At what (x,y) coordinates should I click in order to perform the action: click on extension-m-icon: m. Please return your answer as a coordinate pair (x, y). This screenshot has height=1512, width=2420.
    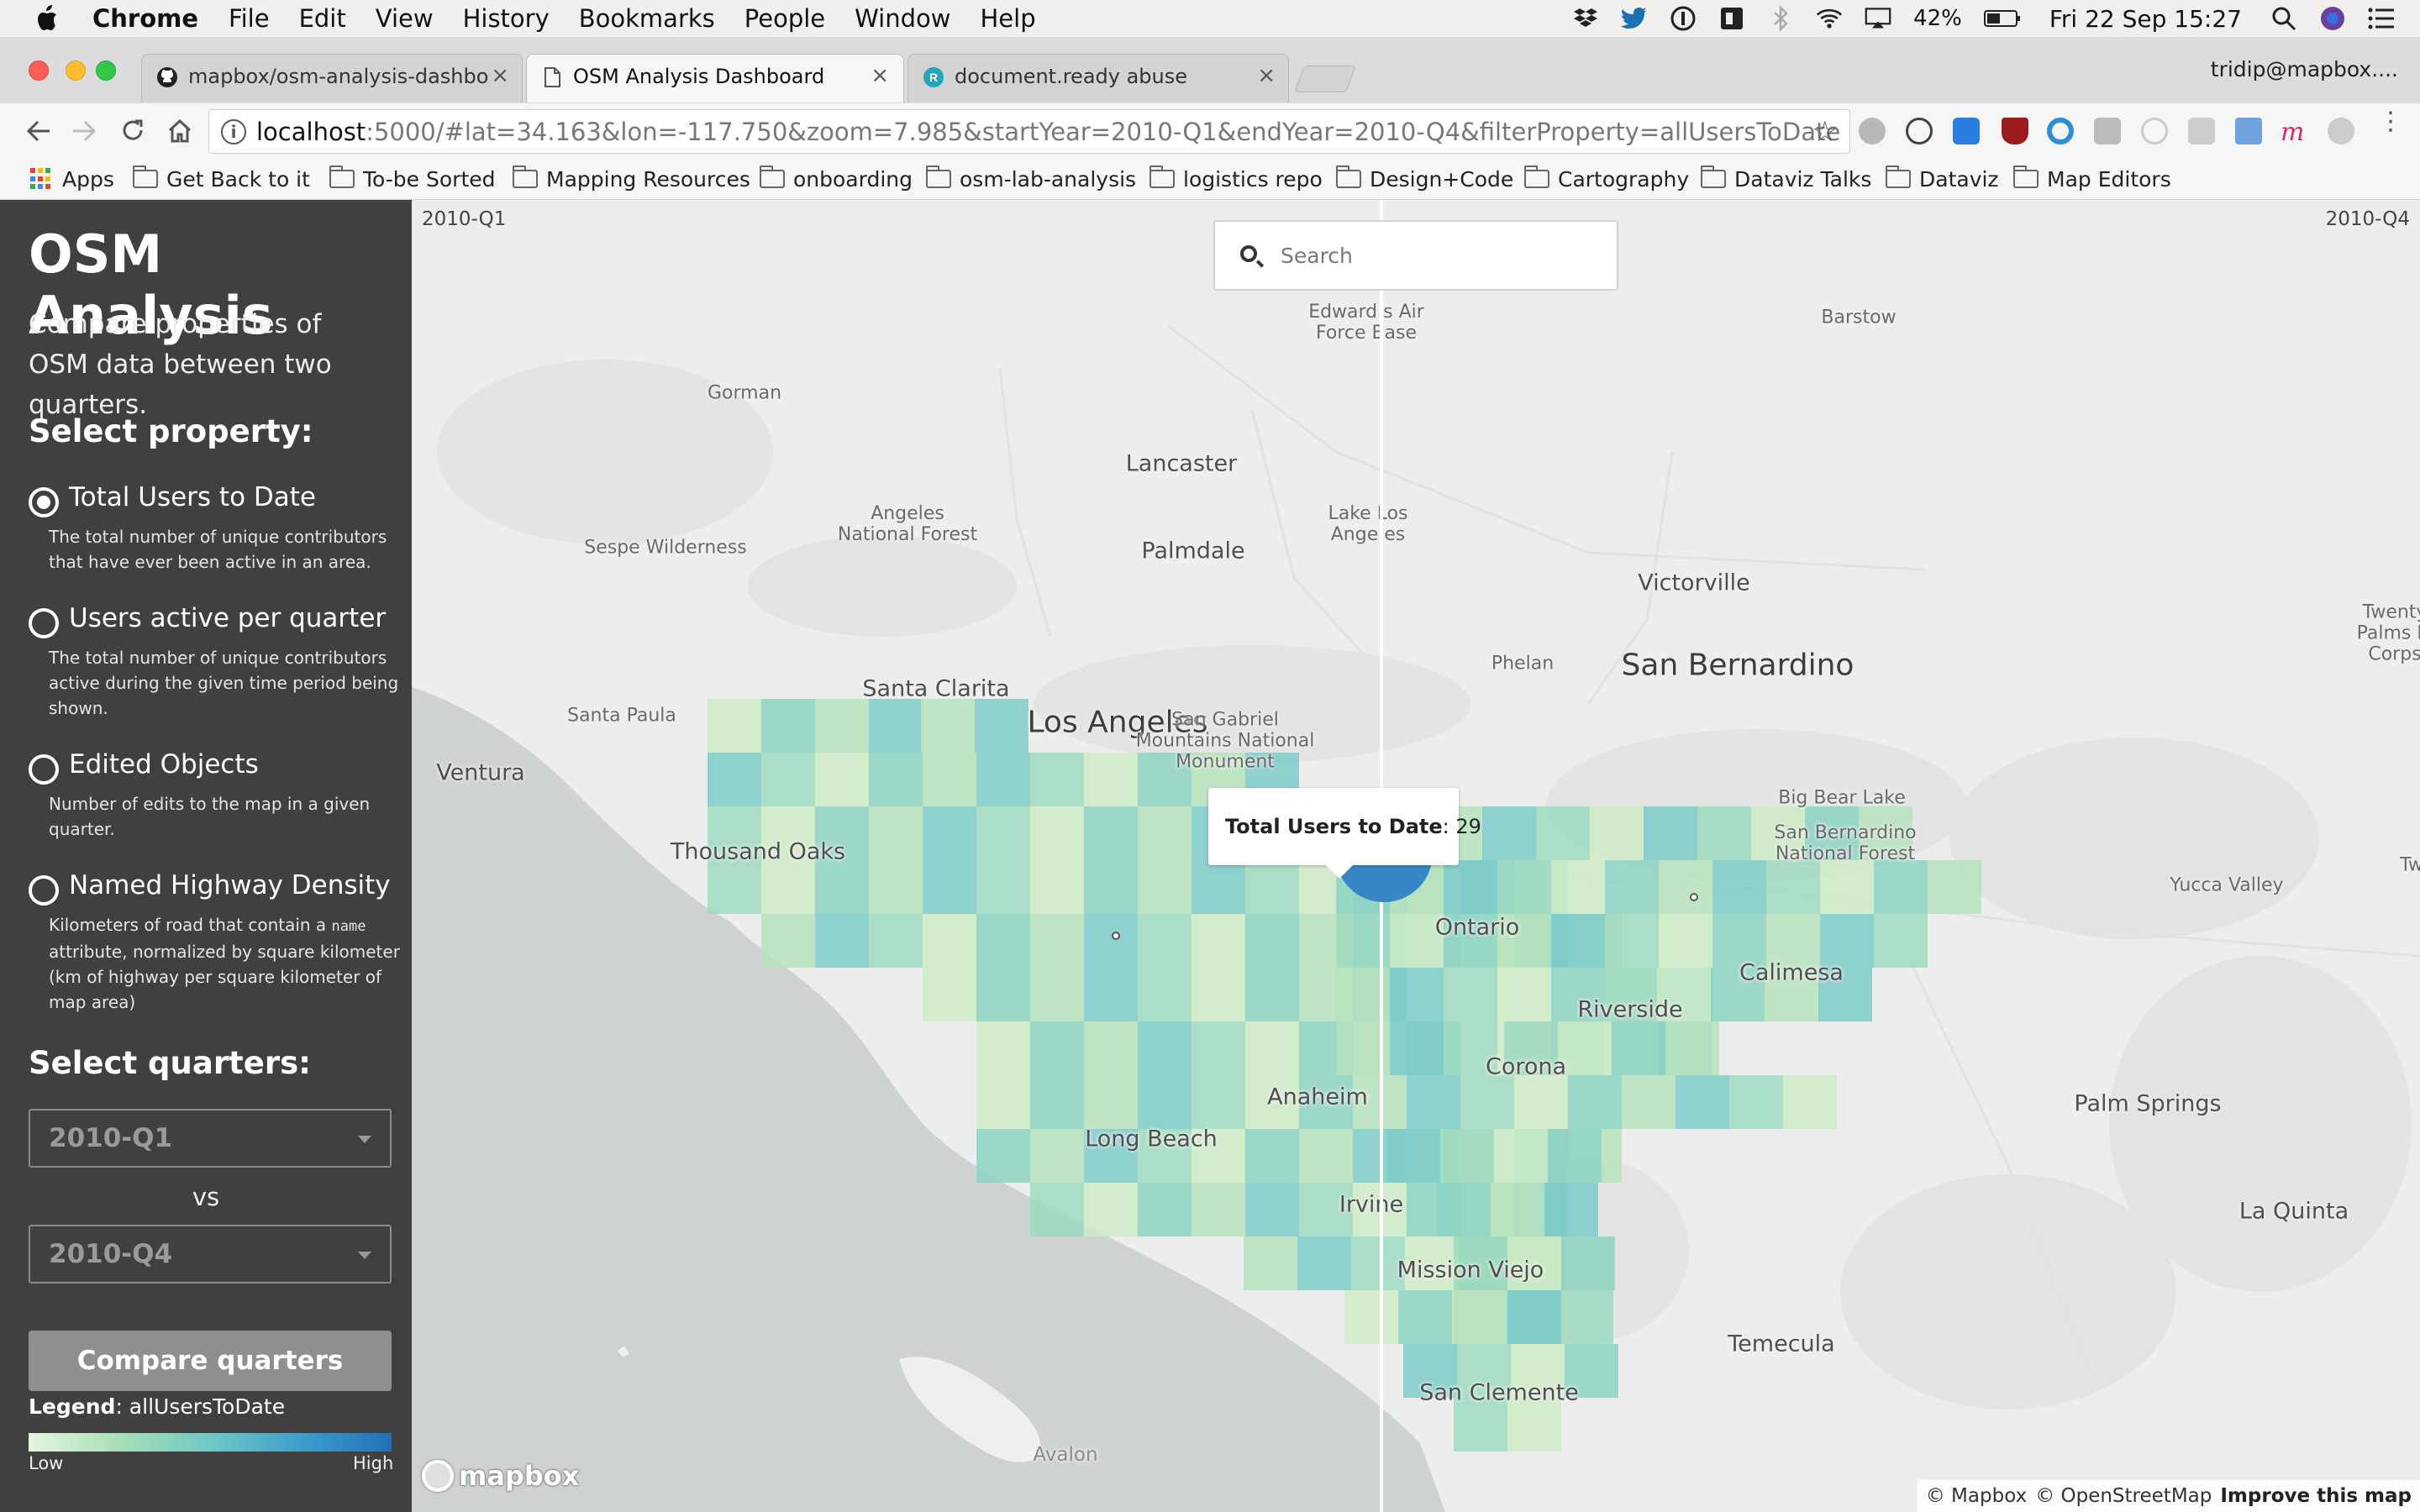
    Looking at the image, I should click on (2294, 132).